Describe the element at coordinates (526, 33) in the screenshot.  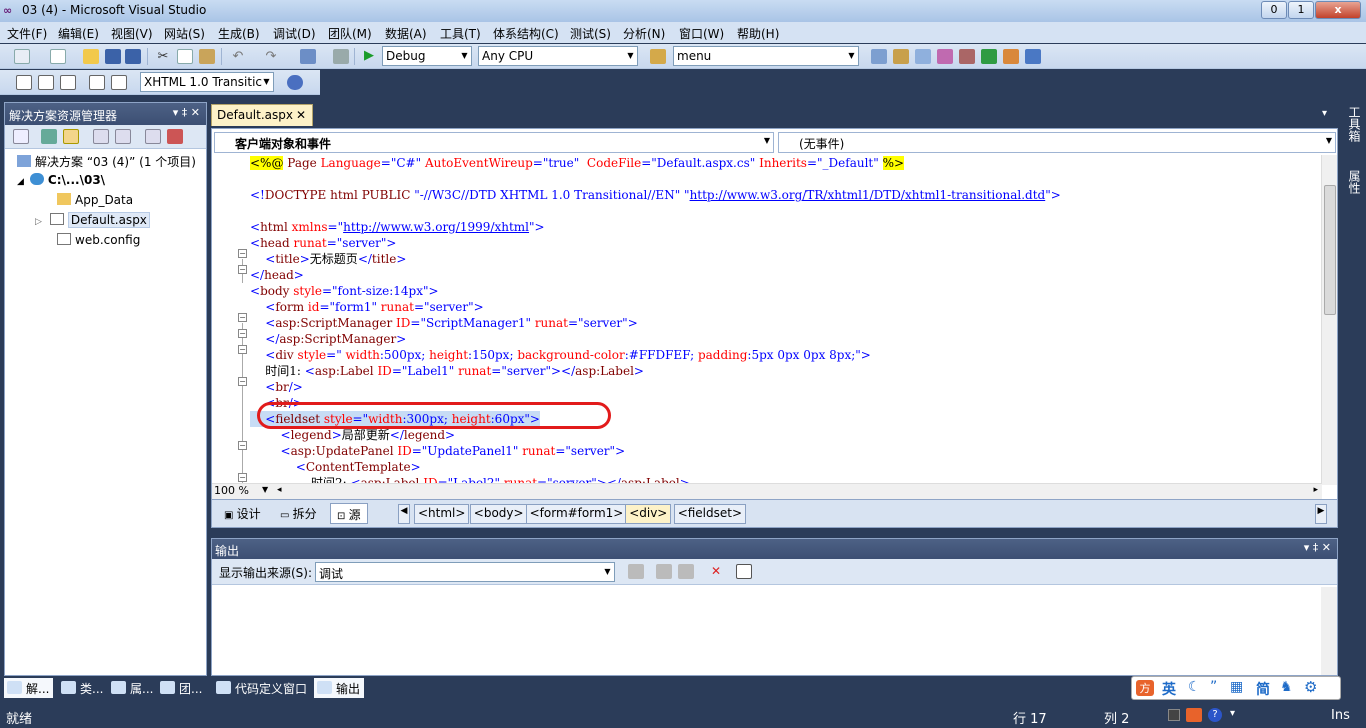
I see `menu-architecture: 体系结构(C)` at that location.